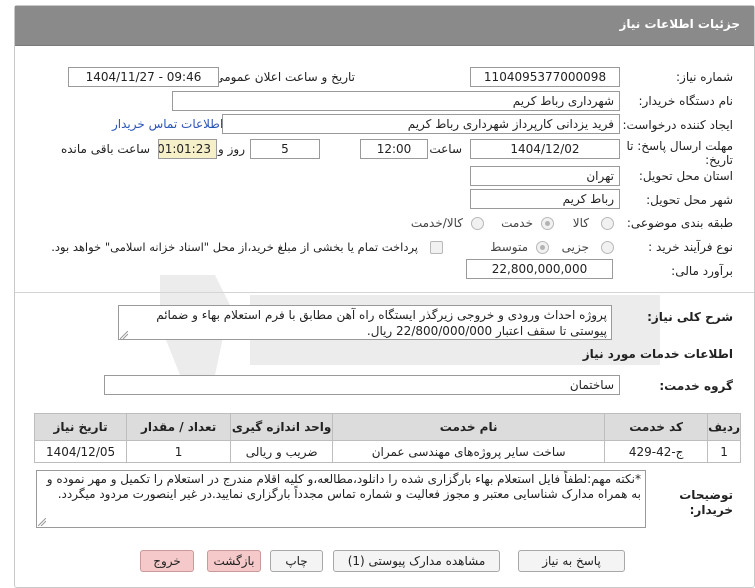 The image size is (755, 588). What do you see at coordinates (689, 200) in the screenshot?
I see `city-label: شهر محل تحویل:` at bounding box center [689, 200].